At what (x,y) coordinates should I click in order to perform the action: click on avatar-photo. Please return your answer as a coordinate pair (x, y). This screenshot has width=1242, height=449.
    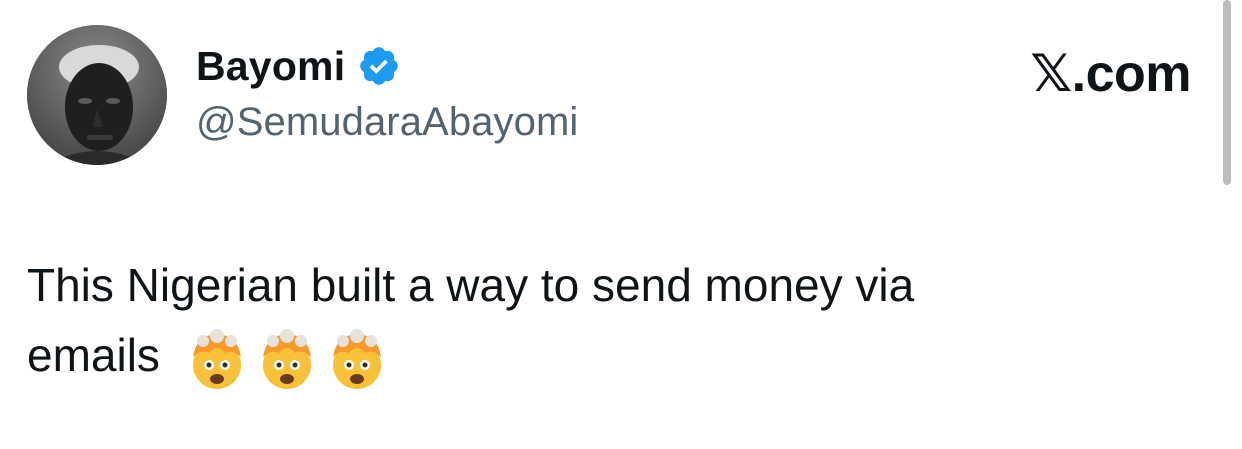
    Looking at the image, I should click on (97, 95).